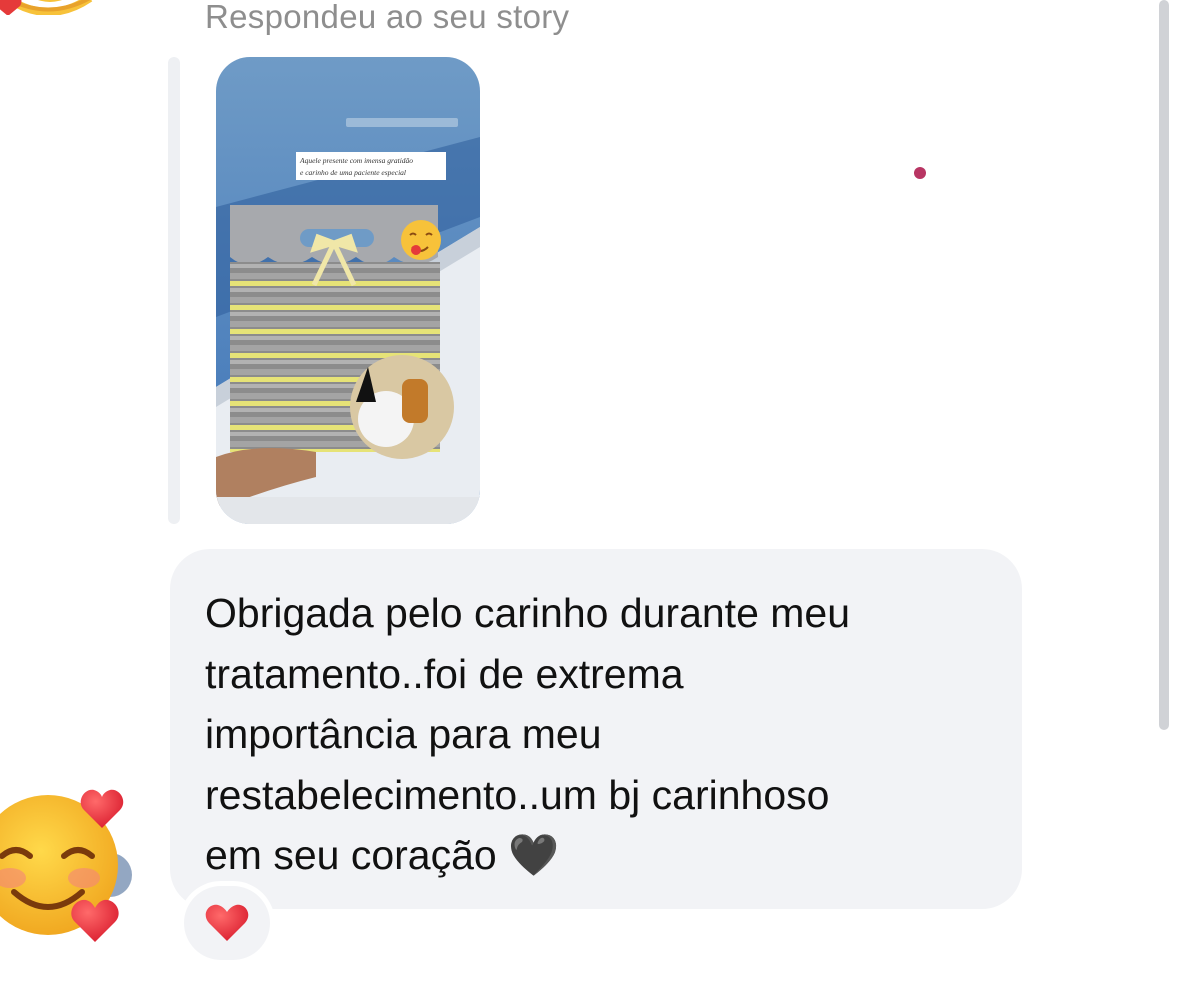 Image resolution: width=1179 pixels, height=981 pixels. I want to click on story-caption-line2: e carinho de uma paciente especial, so click(353, 172).